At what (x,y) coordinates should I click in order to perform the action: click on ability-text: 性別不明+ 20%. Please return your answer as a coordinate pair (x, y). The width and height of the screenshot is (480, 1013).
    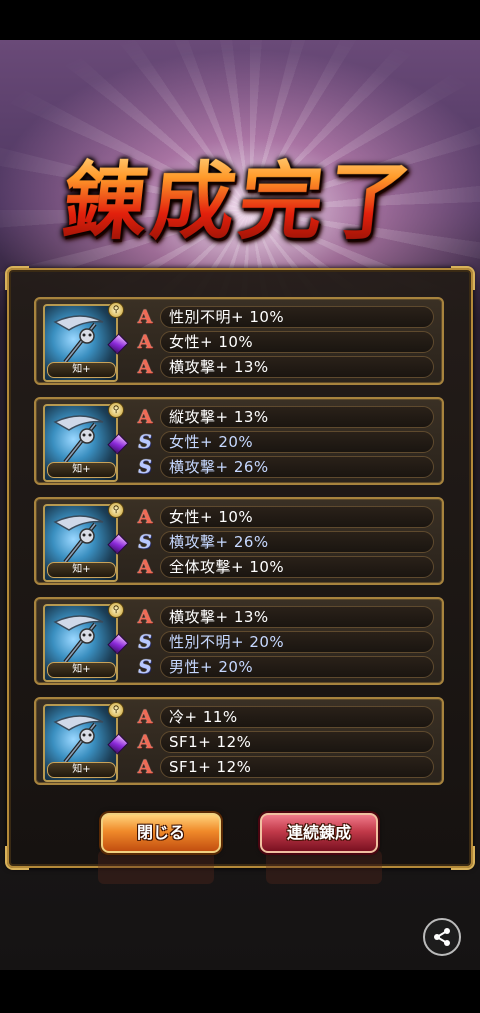
    Looking at the image, I should click on (297, 642).